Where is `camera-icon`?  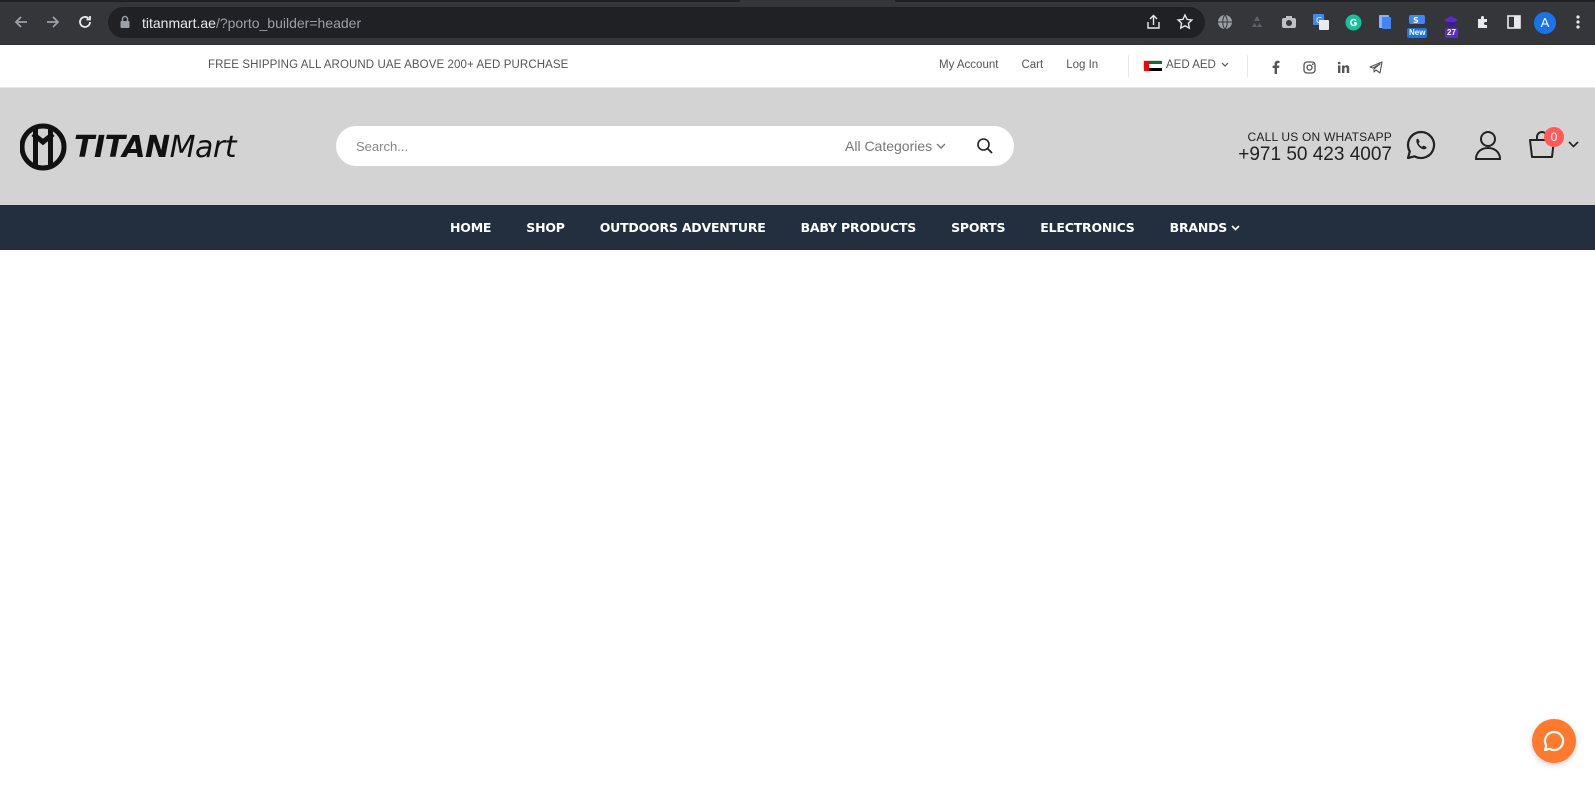 camera-icon is located at coordinates (1289, 22).